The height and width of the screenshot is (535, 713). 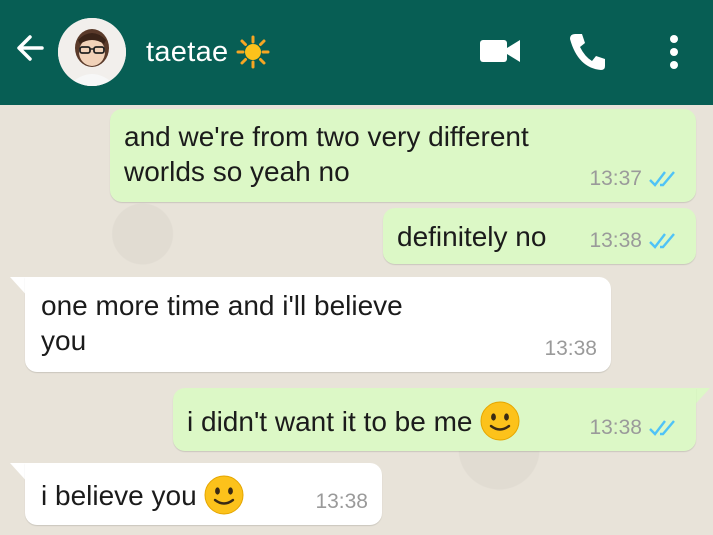 I want to click on contact-info: taetae, so click(x=208, y=52).